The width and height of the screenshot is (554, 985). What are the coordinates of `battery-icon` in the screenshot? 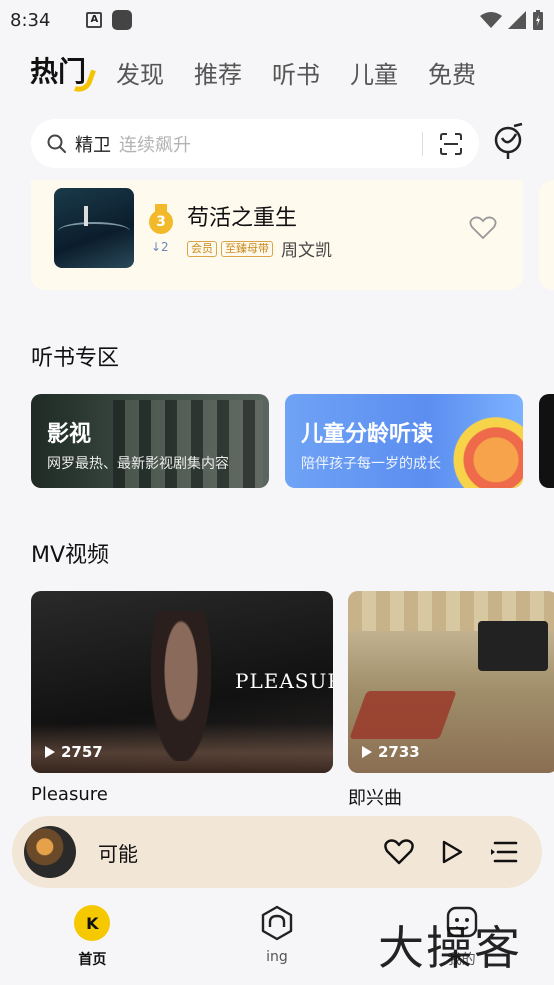 It's located at (538, 20).